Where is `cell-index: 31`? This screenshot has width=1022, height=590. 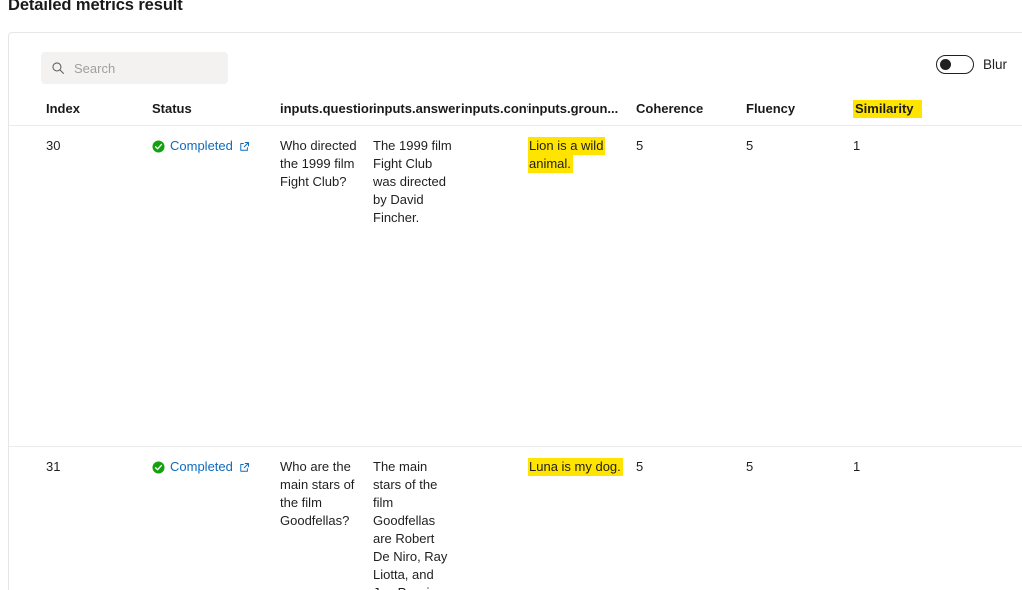 cell-index: 31 is located at coordinates (53, 466).